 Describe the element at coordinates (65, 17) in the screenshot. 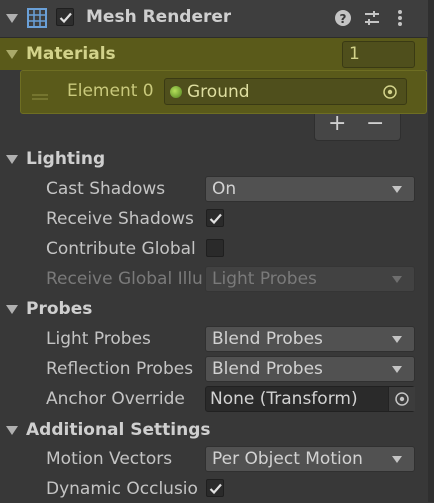

I see `component-enabled-checkbox` at that location.